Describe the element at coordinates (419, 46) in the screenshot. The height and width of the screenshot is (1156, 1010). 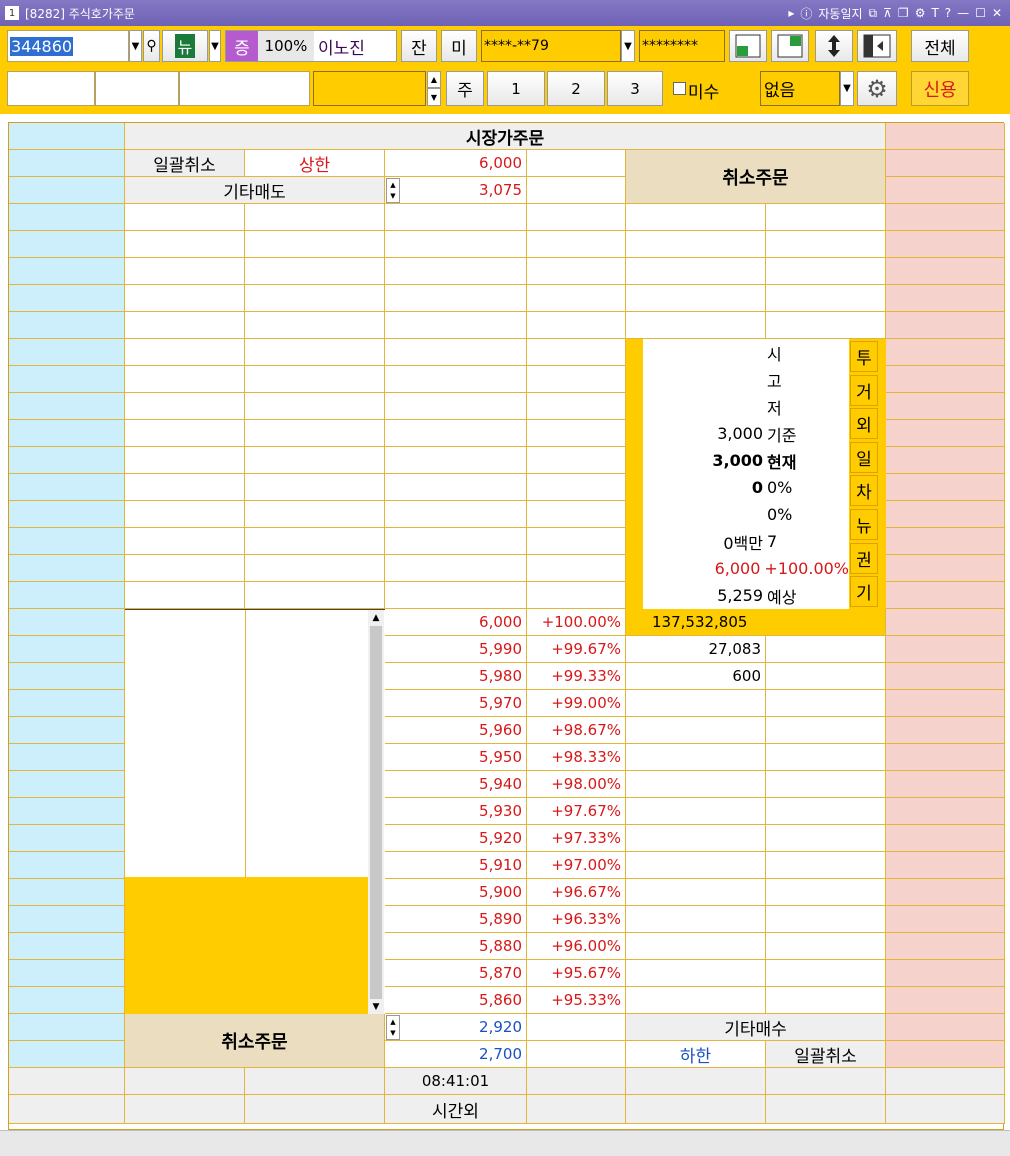
I see `balance-button: 잔` at that location.